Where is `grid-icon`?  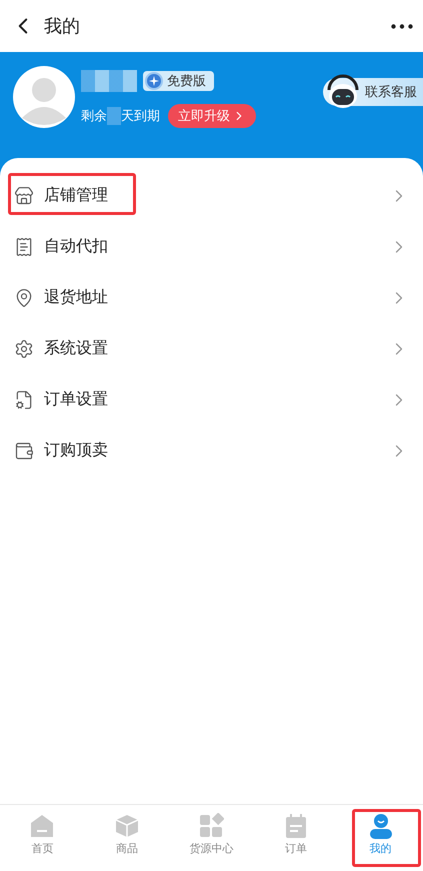 grid-icon is located at coordinates (211, 826).